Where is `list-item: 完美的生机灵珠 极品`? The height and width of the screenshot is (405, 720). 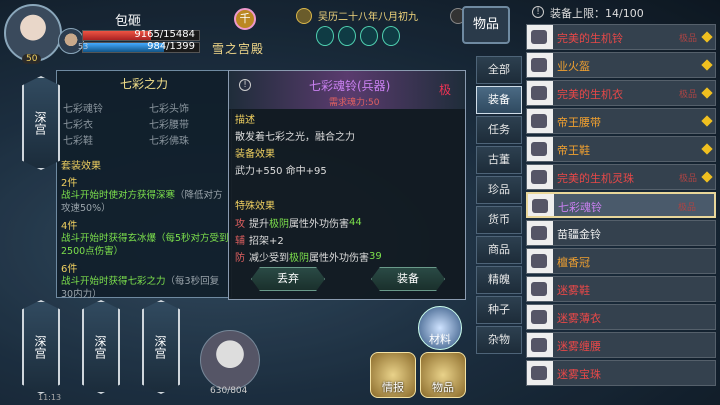
list-item: 完美的生机灵珠 极品 is located at coordinates (621, 177).